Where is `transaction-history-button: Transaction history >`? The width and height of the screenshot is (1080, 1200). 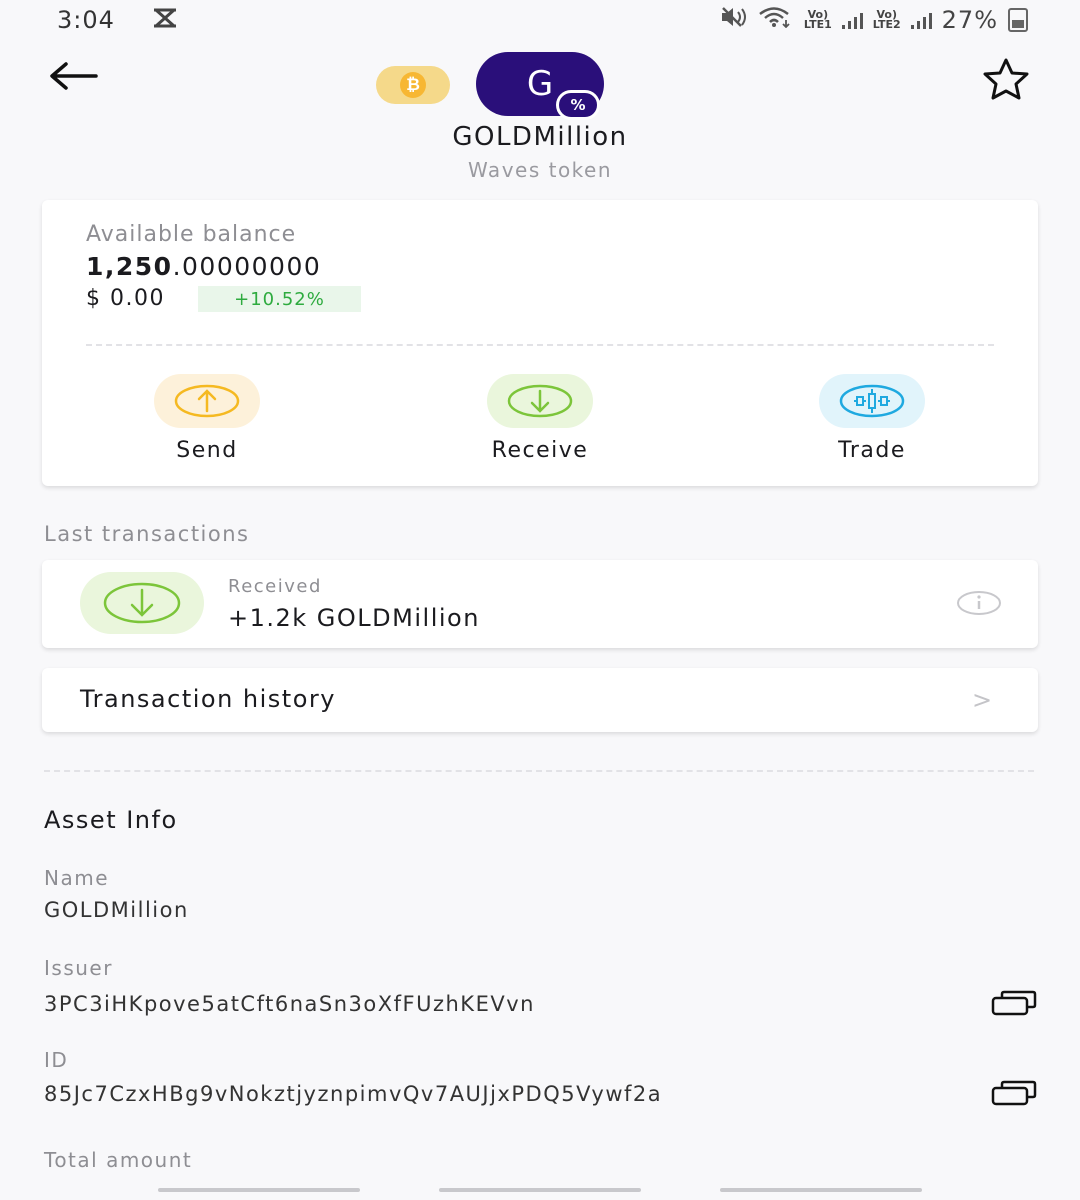 transaction-history-button: Transaction history > is located at coordinates (540, 700).